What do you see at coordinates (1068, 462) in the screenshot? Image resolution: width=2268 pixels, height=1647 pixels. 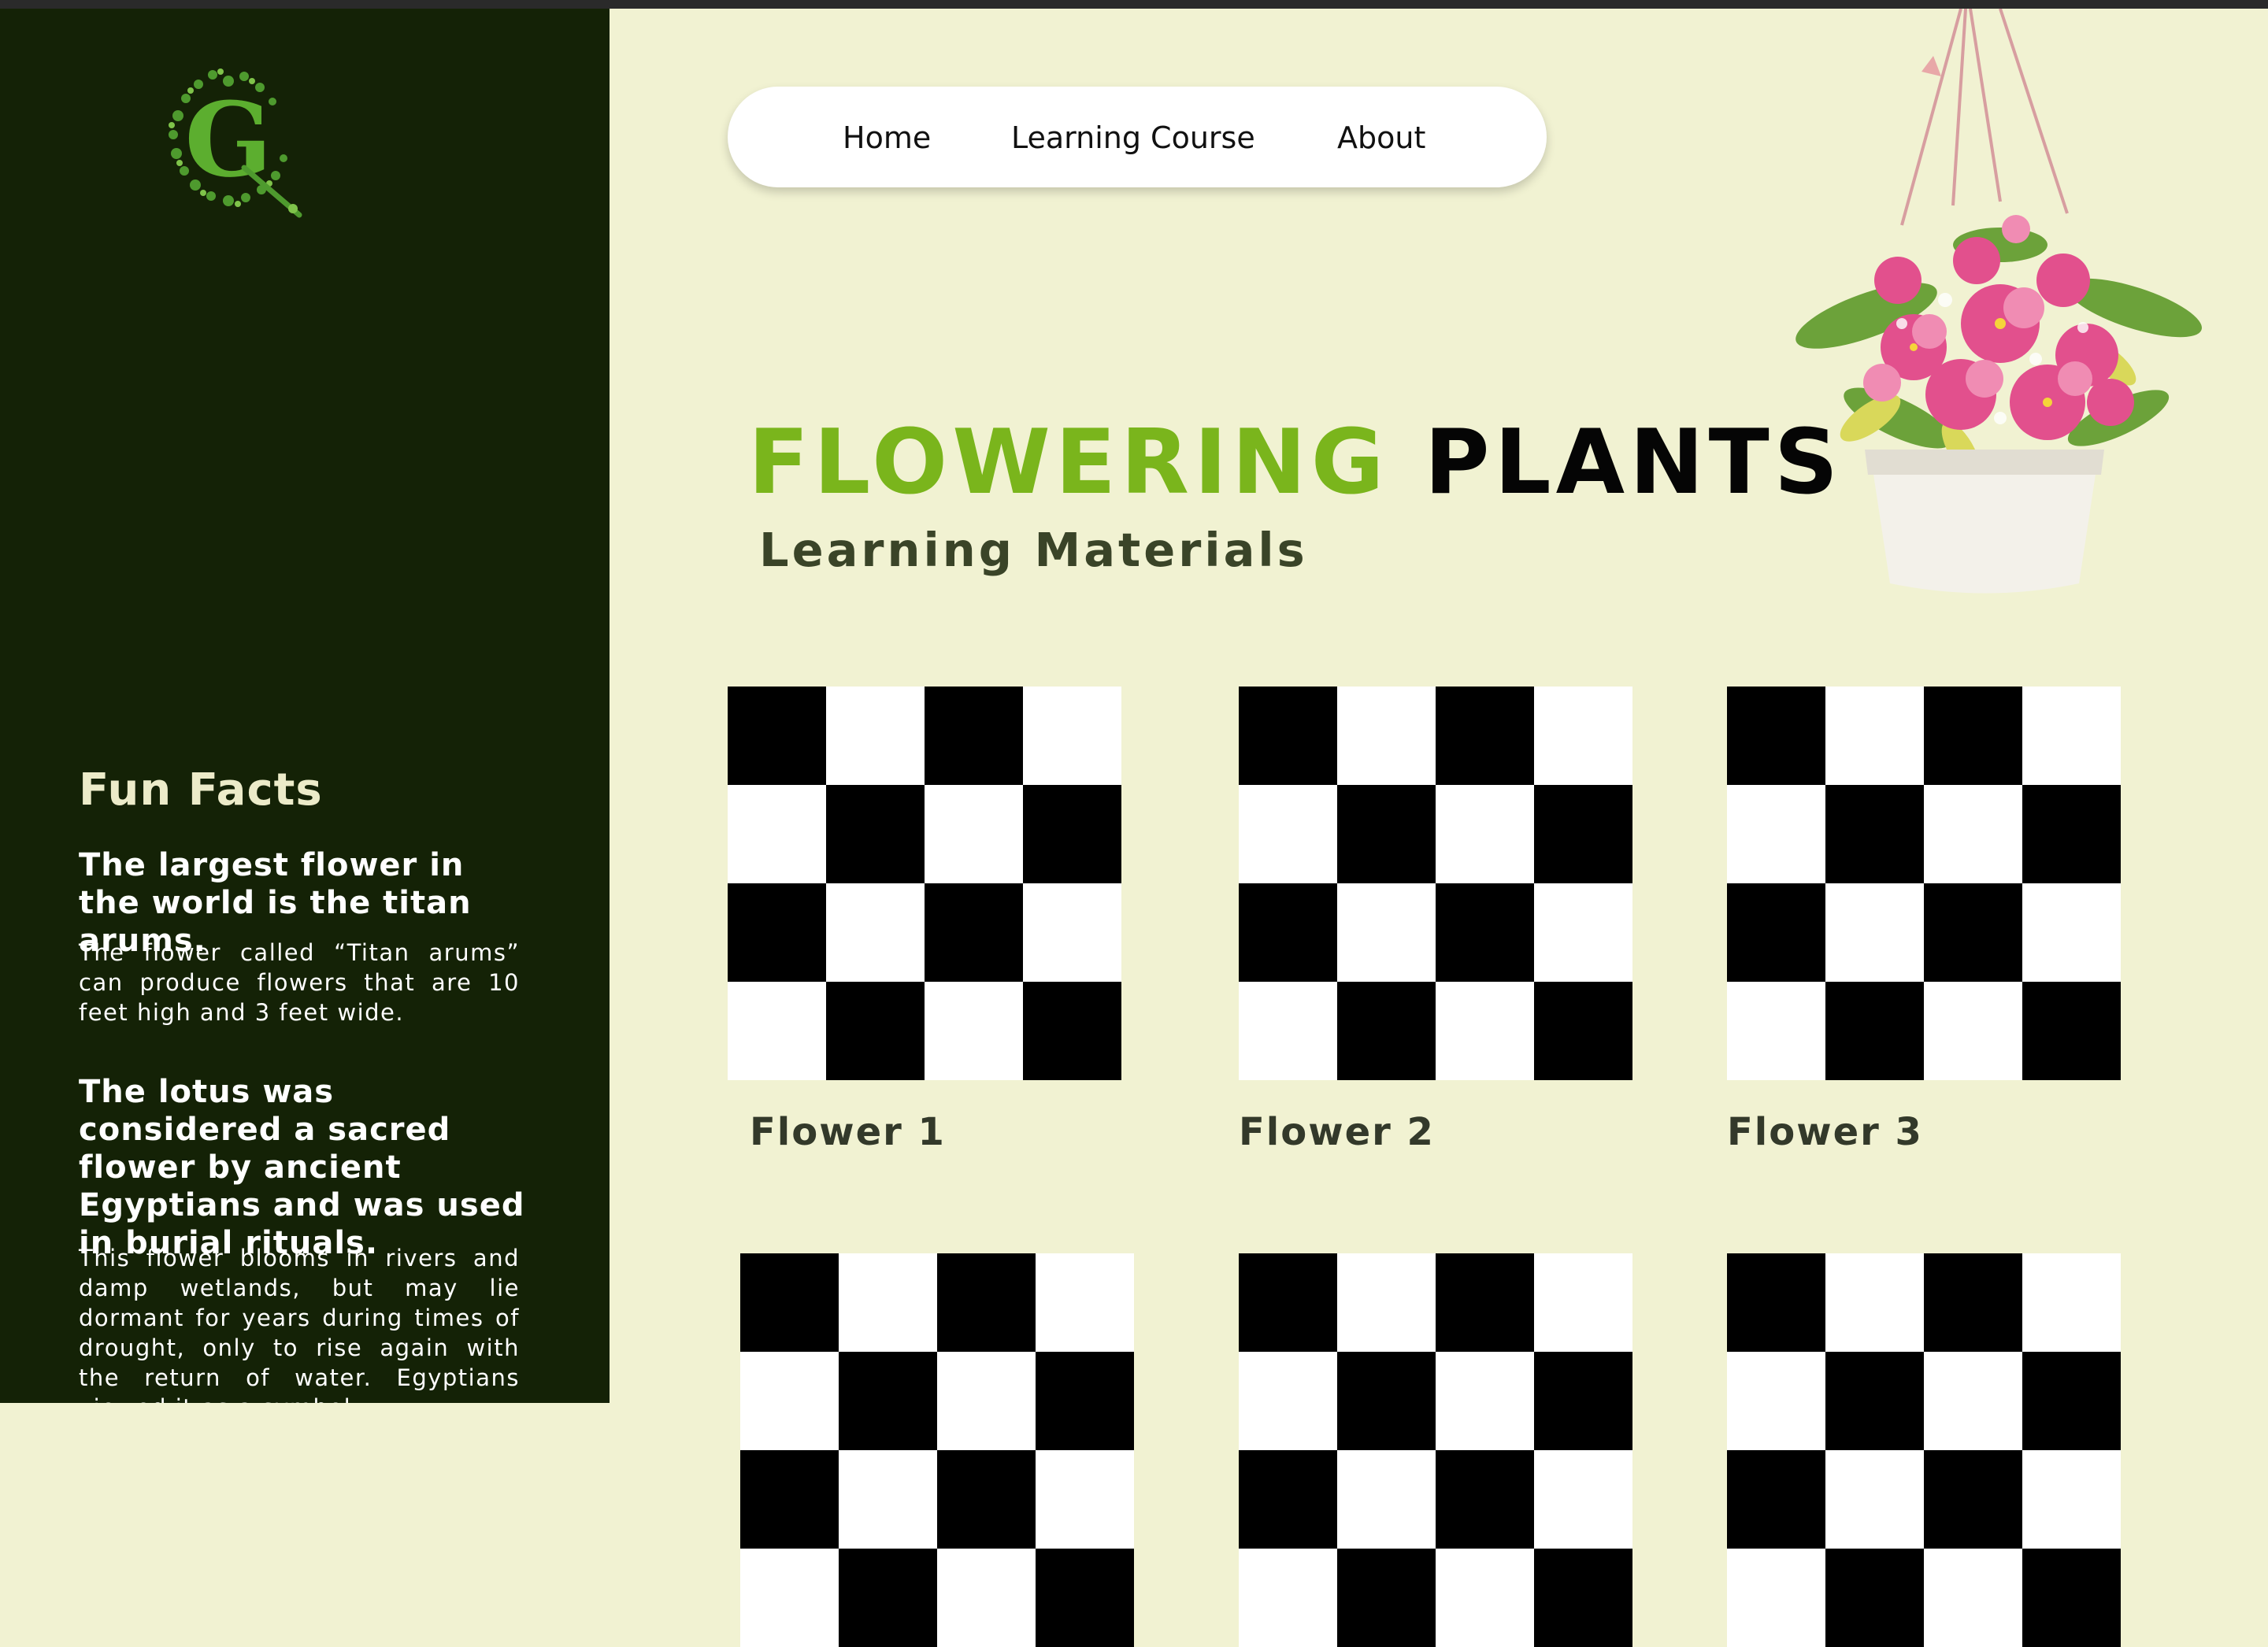 I see `hero-title-green: FLOWERING` at bounding box center [1068, 462].